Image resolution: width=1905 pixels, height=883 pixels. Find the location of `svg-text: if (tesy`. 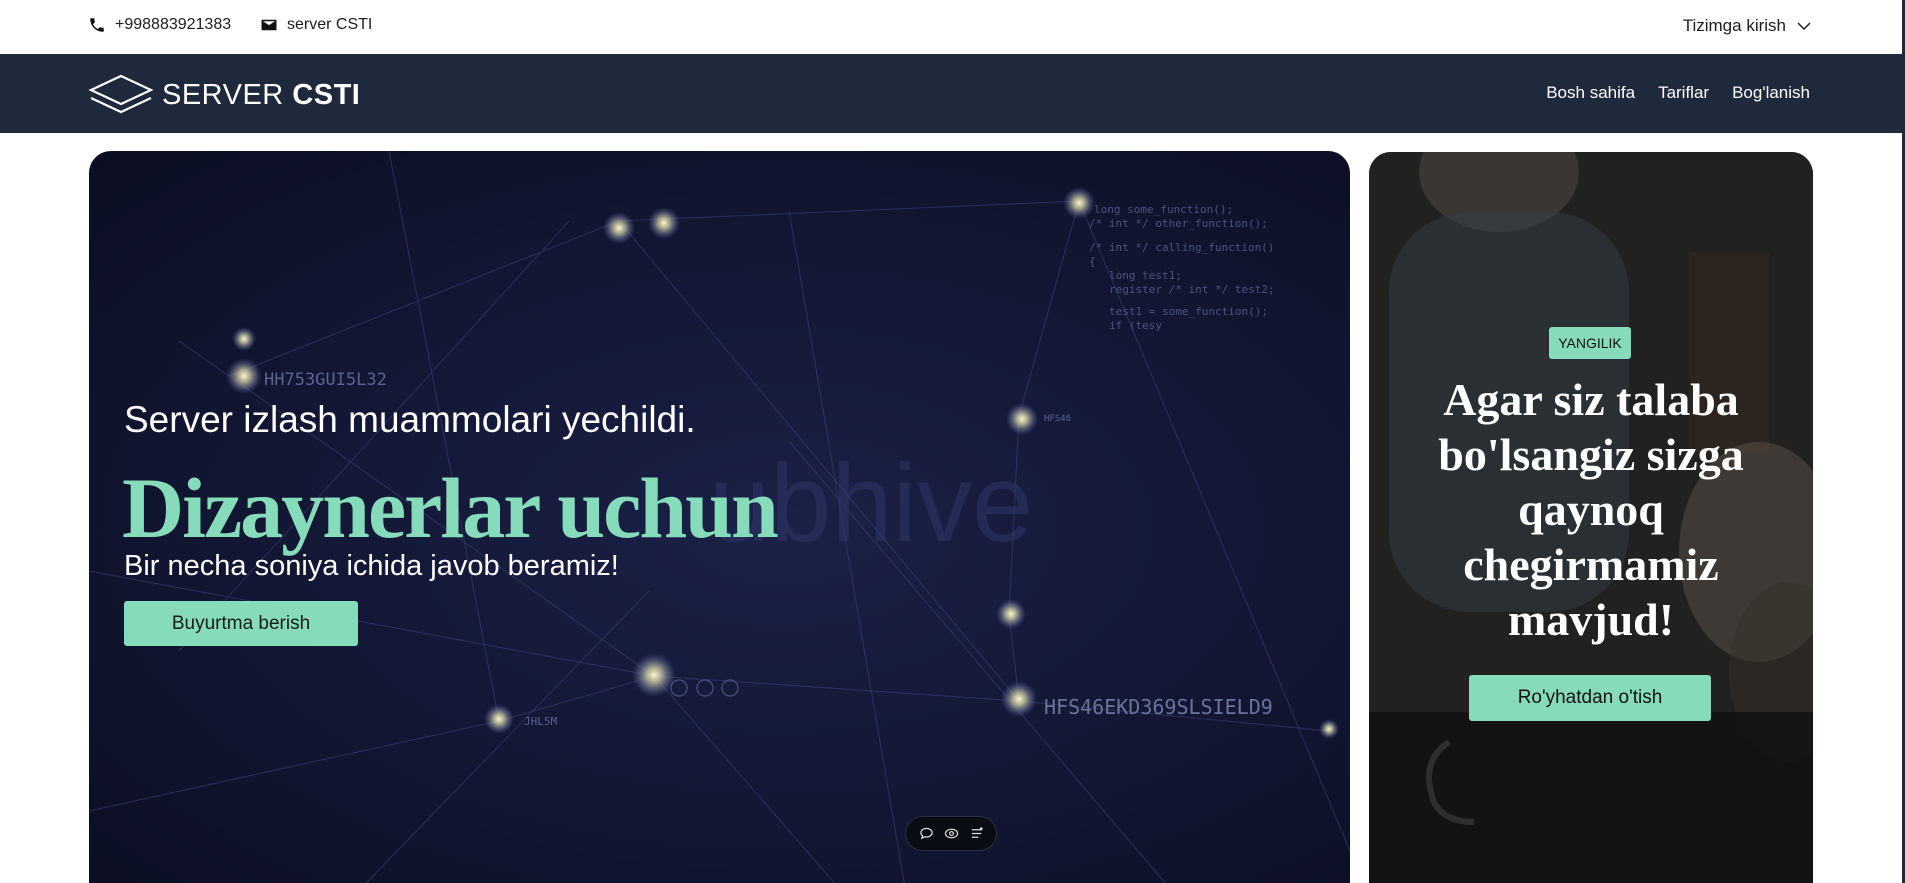

svg-text: if (tesy is located at coordinates (1135, 325).